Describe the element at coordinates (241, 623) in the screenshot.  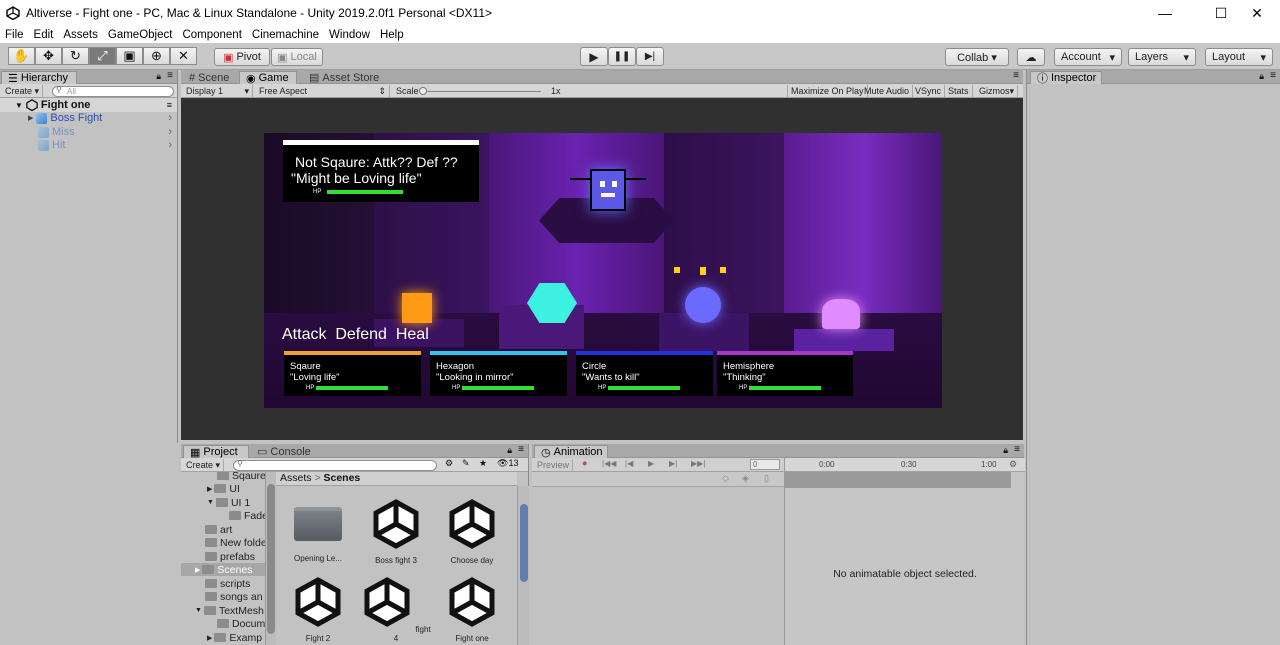
I see `tree-item: Docum` at that location.